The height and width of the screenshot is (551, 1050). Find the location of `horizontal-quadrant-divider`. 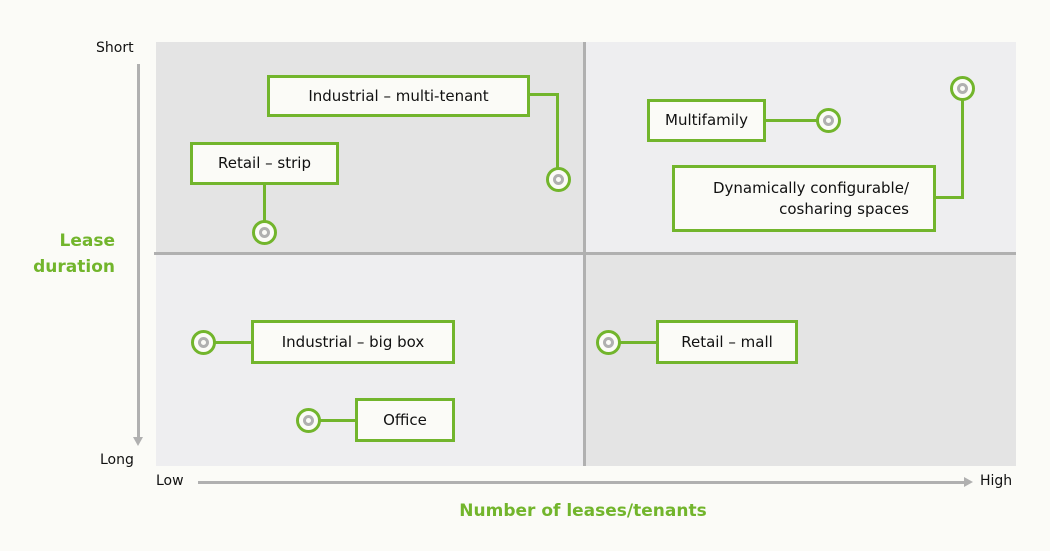

horizontal-quadrant-divider is located at coordinates (585, 253).